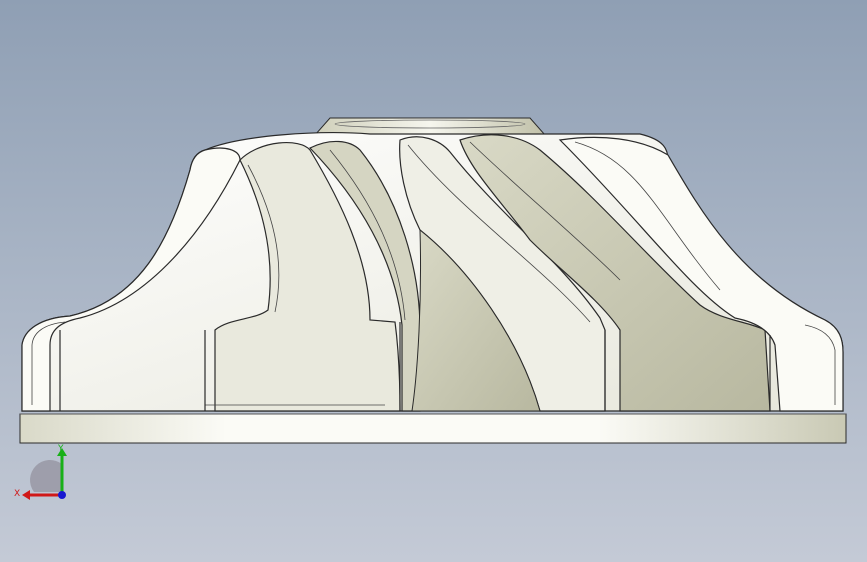 The width and height of the screenshot is (867, 562). Describe the element at coordinates (62, 495) in the screenshot. I see `z-axis` at that location.